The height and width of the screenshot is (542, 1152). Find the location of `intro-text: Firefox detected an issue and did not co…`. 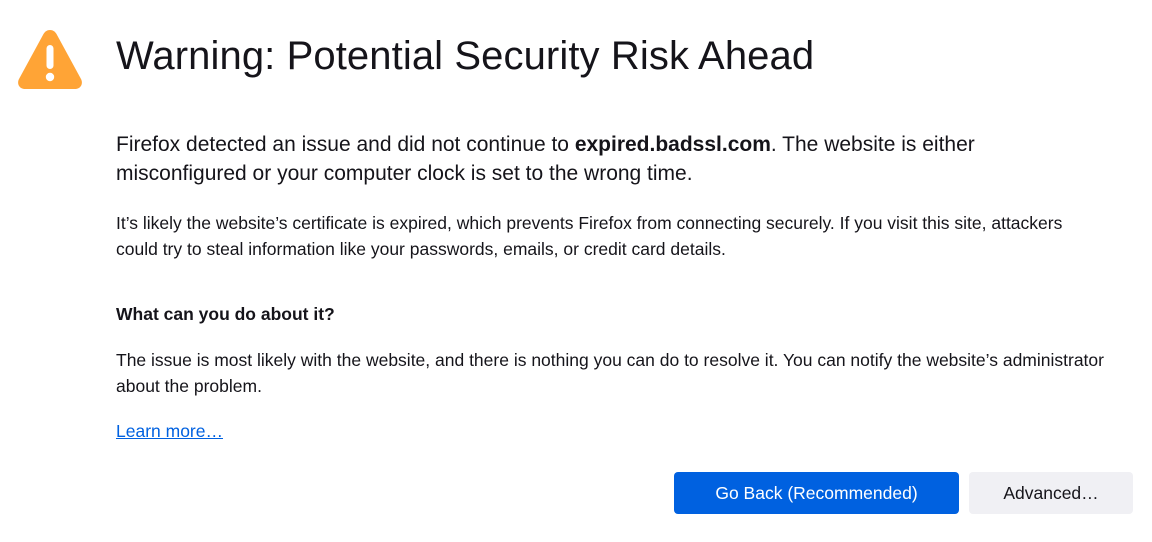

intro-text: Firefox detected an issue and did not co… is located at coordinates (596, 159).